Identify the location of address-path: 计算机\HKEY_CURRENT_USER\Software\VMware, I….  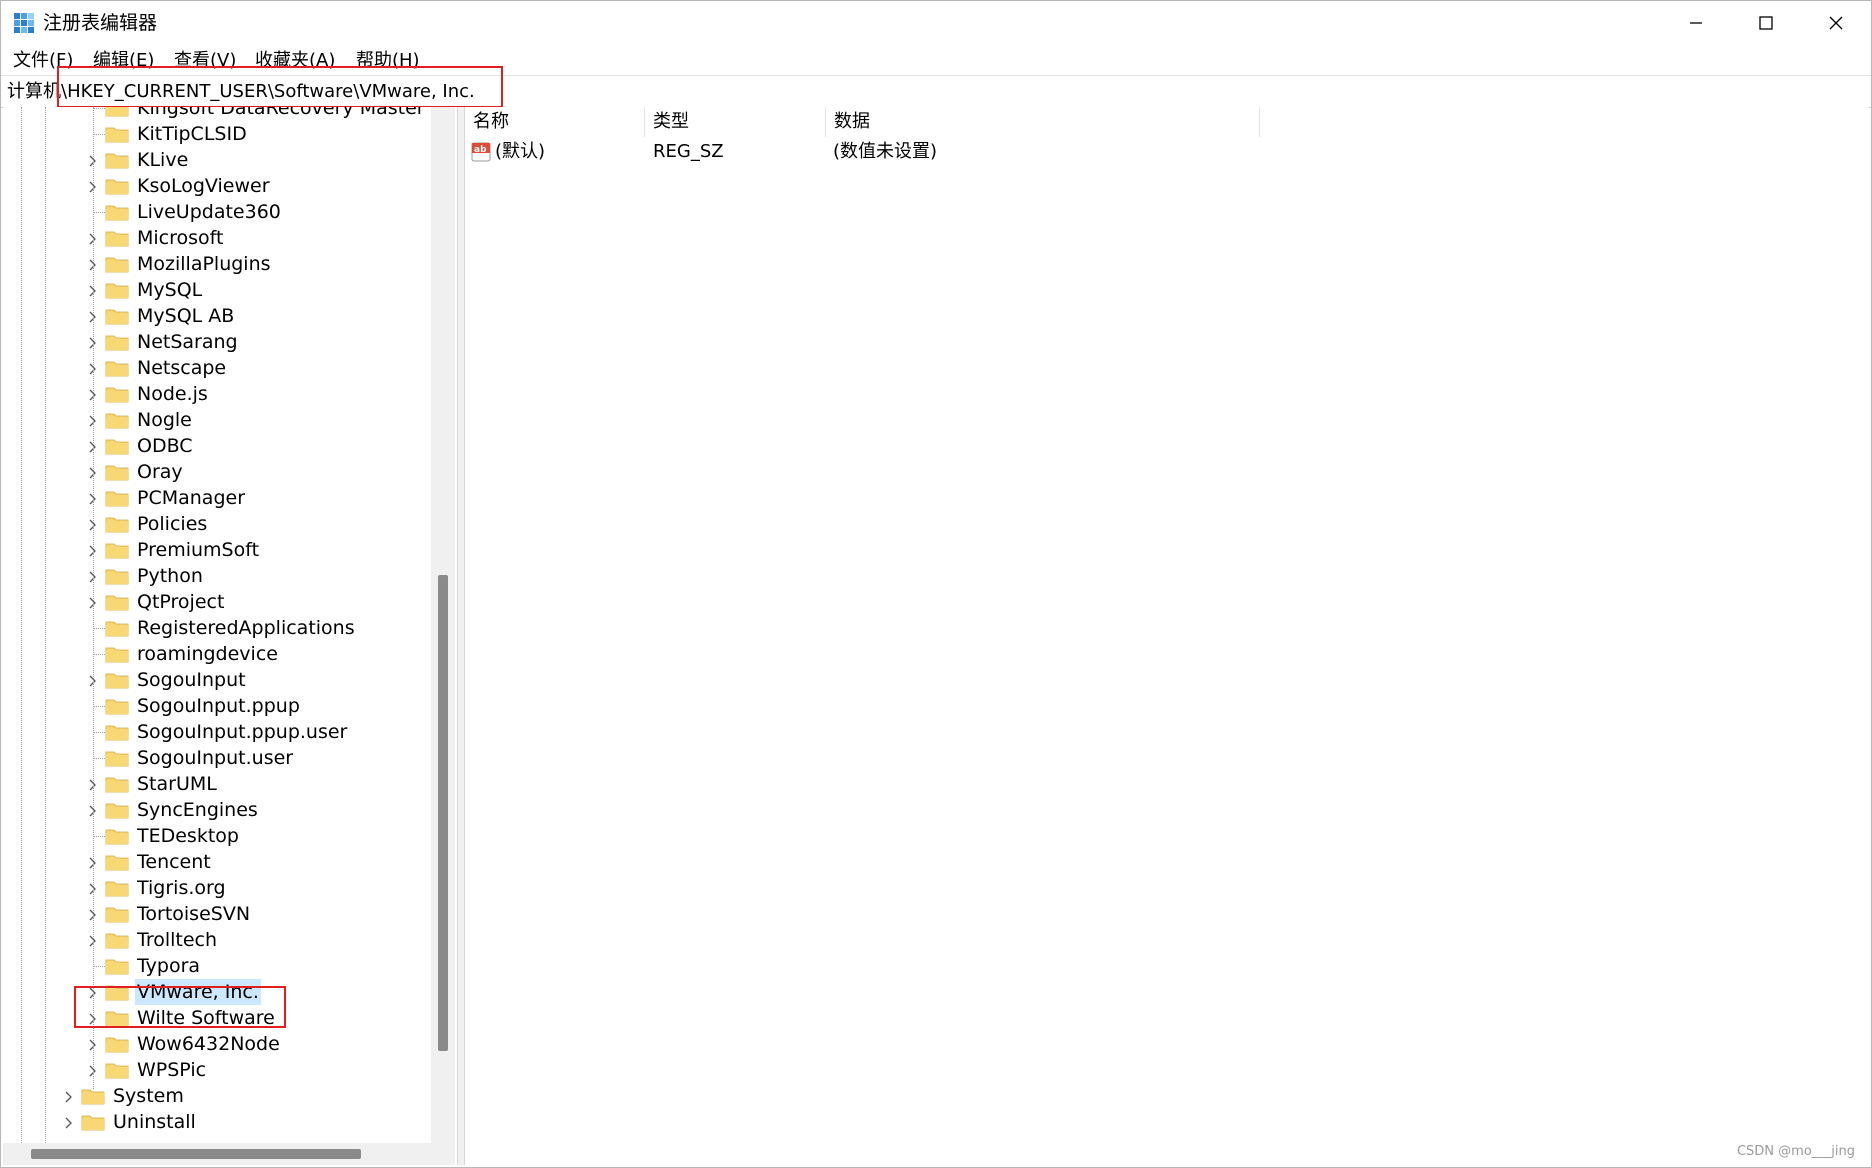
(241, 92).